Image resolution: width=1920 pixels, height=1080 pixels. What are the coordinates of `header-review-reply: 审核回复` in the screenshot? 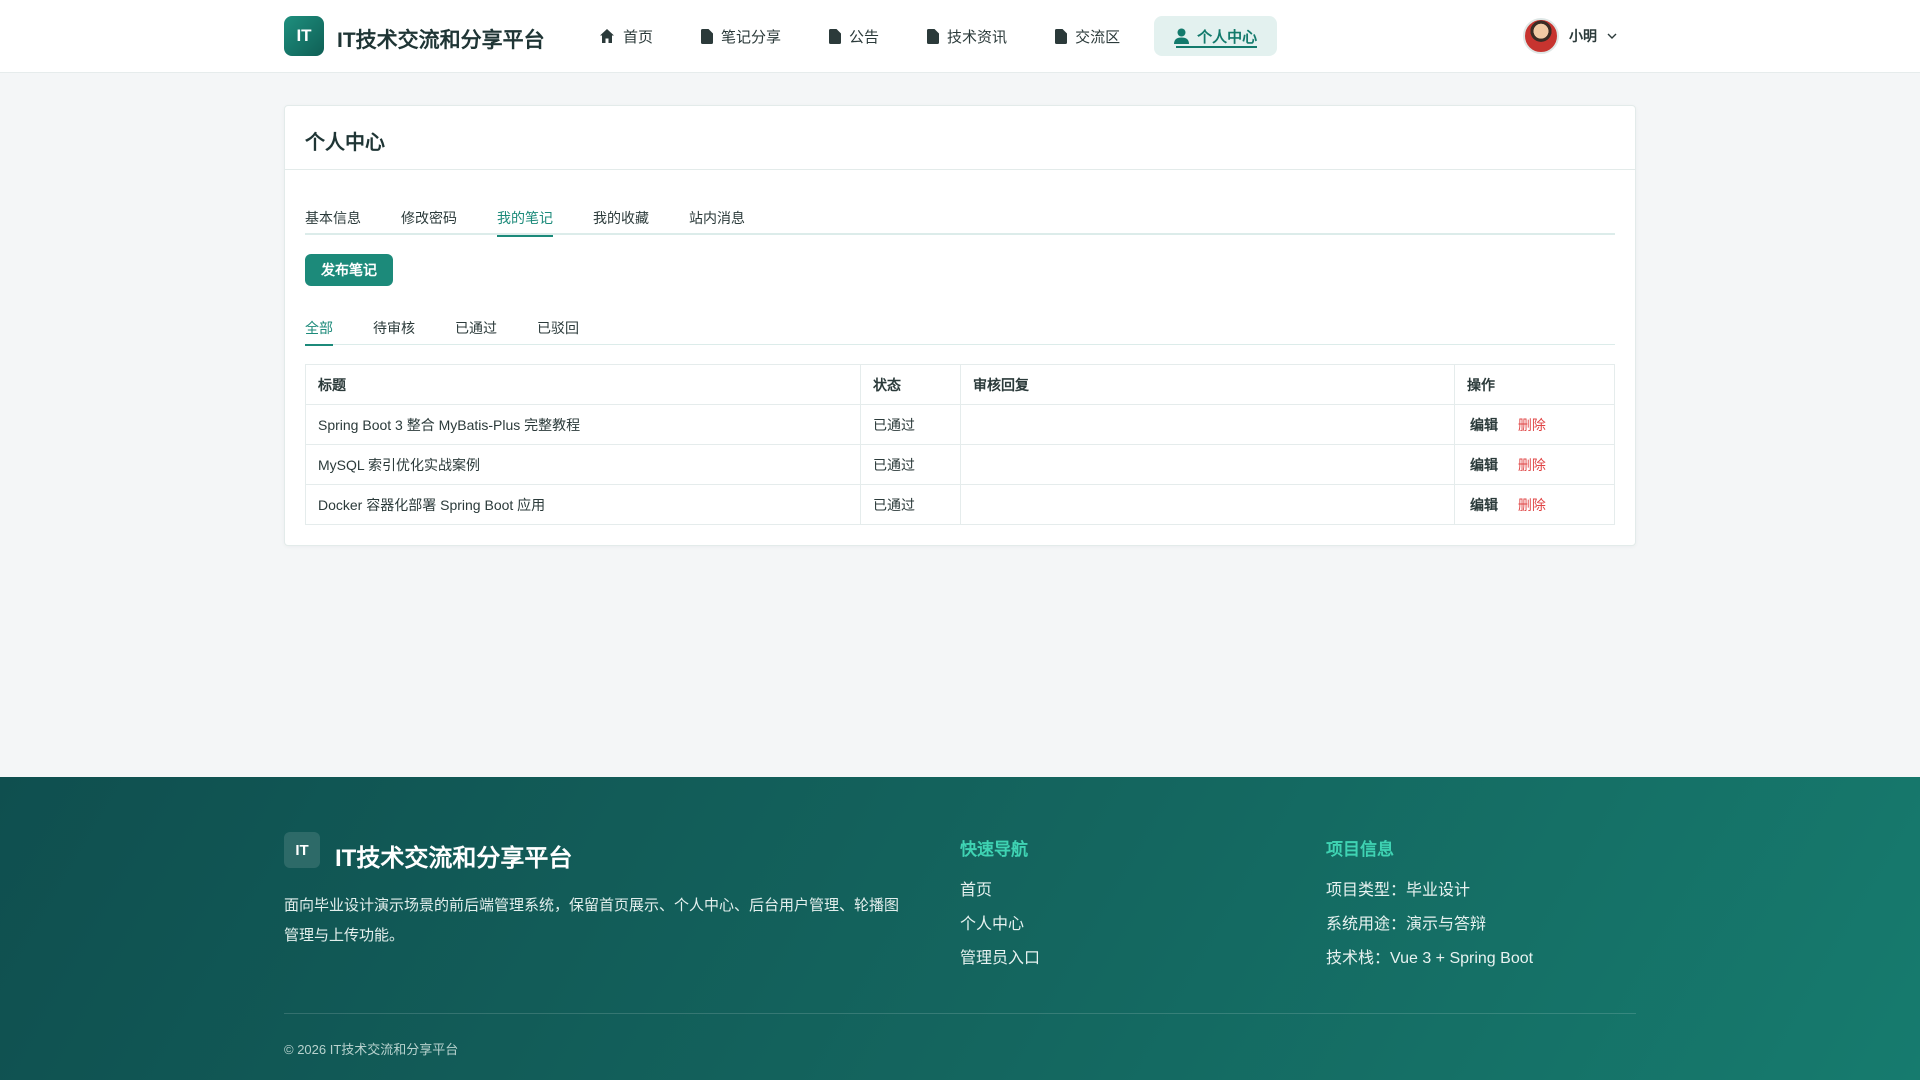 It's located at (1207, 384).